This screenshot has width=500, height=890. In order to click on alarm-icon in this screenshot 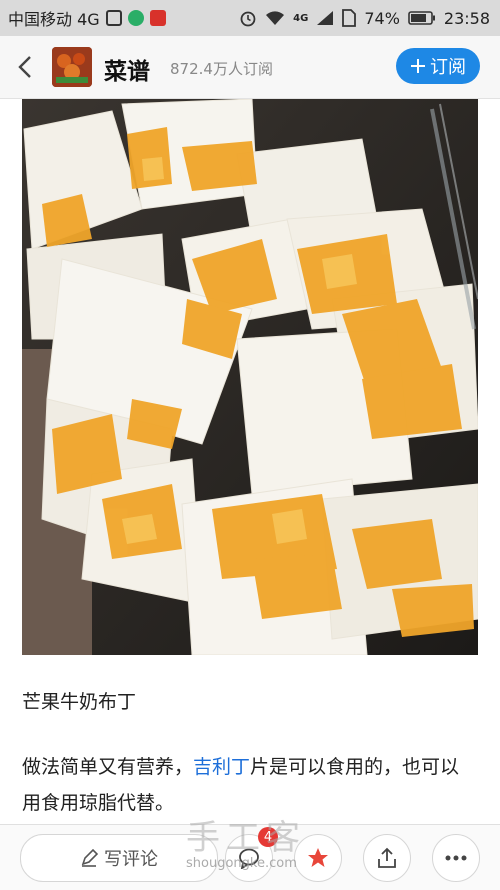, I will do `click(248, 19)`.